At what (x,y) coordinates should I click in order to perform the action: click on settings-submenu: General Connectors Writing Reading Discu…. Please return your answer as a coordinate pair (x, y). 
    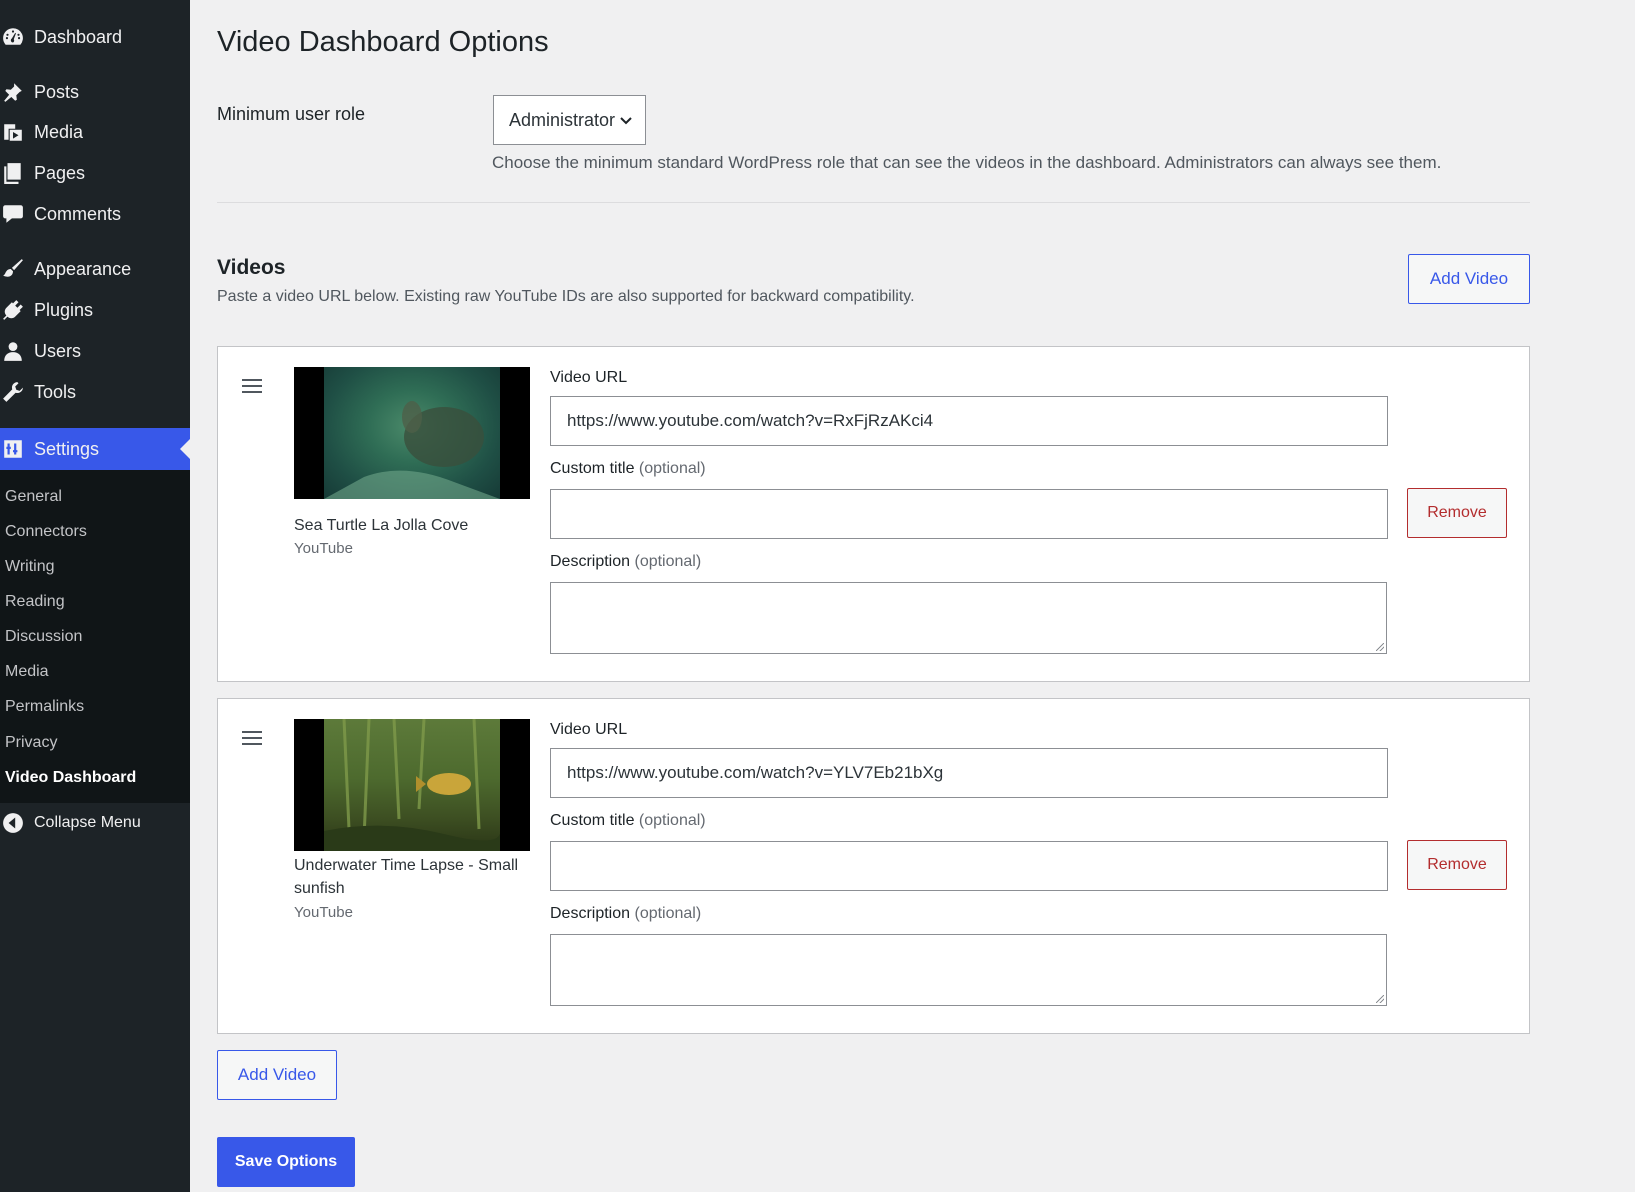
    Looking at the image, I should click on (95, 636).